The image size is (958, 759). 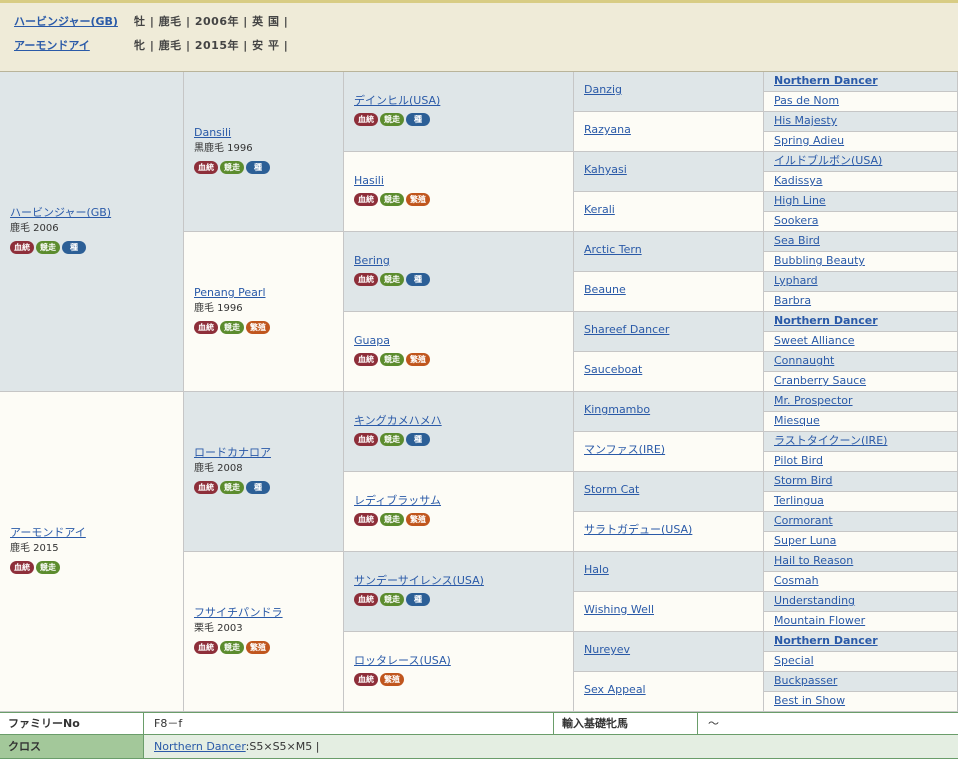 What do you see at coordinates (809, 141) in the screenshot?
I see `ancestor-link: Spring Adieu` at bounding box center [809, 141].